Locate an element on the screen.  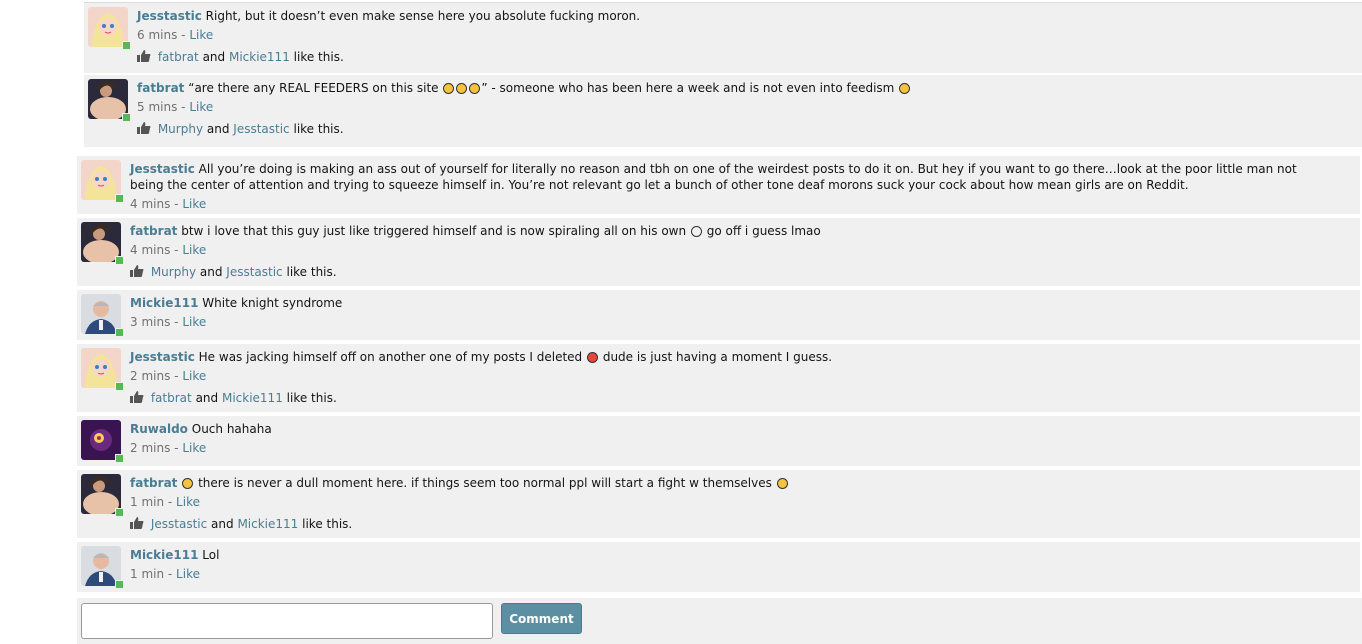
skull-emoji-icon is located at coordinates (696, 231).